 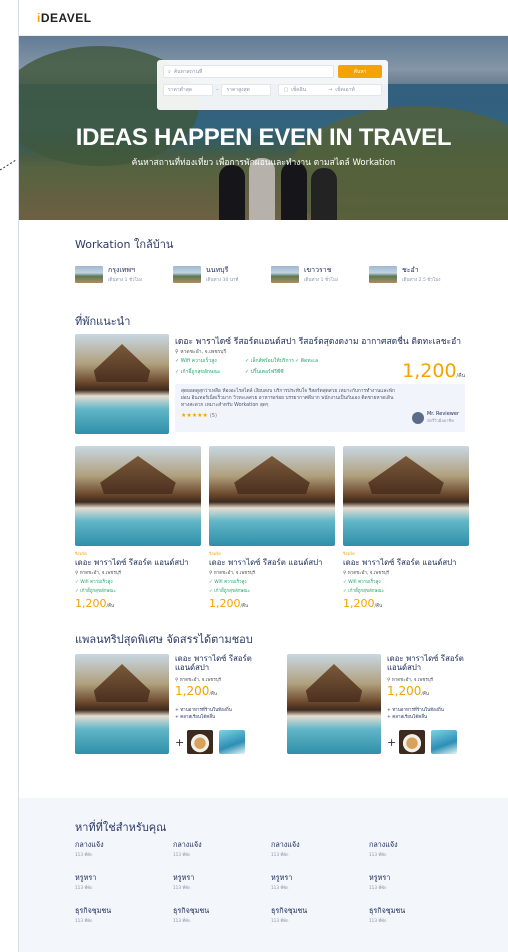 I want to click on nearby-item: เขาวราช เดินทาง 1 ชั่วโมง, so click(x=320, y=274).